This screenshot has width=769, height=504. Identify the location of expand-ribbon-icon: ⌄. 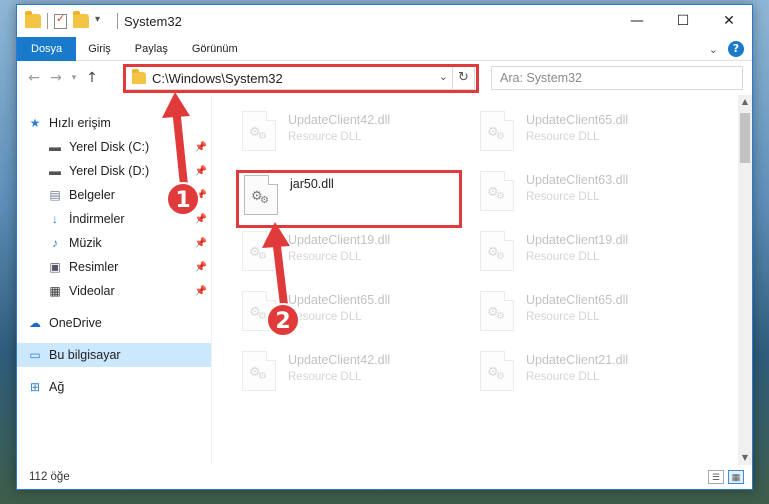
(713, 49).